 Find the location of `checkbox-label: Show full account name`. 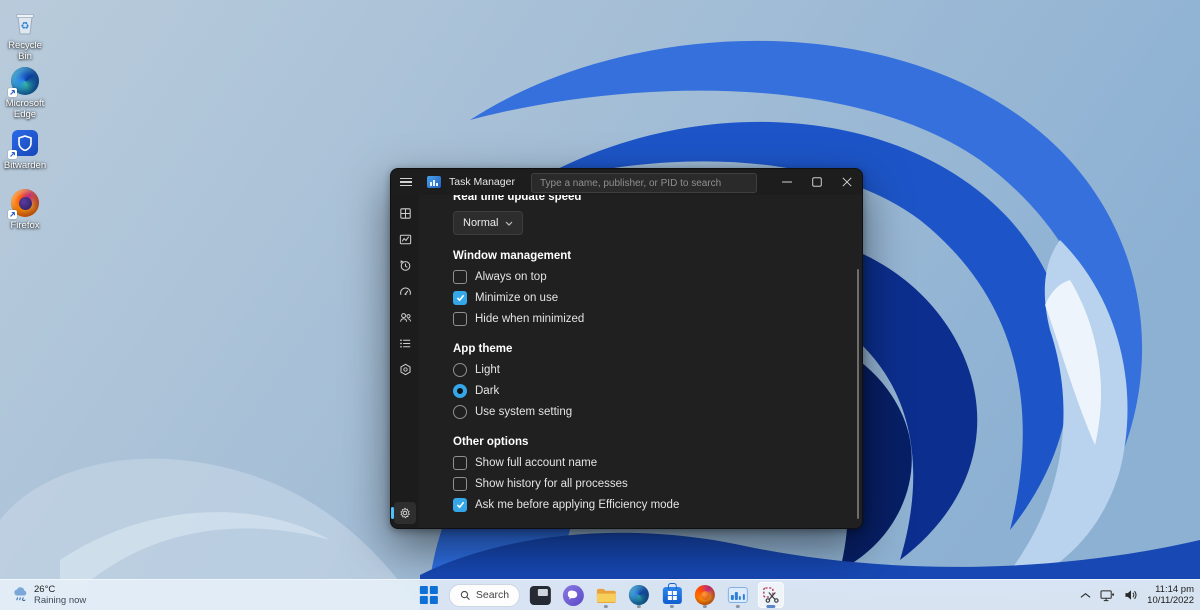

checkbox-label: Show full account name is located at coordinates (536, 462).